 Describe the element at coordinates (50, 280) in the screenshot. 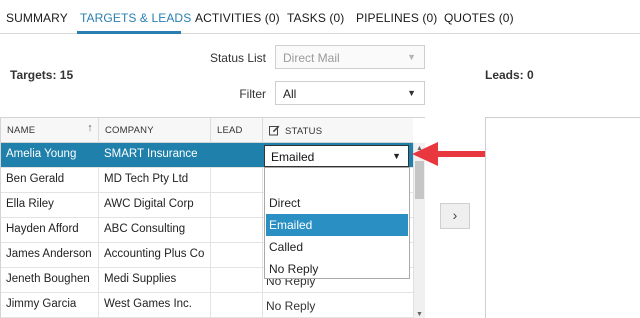

I see `cell-name: Jeneth Boughen` at that location.